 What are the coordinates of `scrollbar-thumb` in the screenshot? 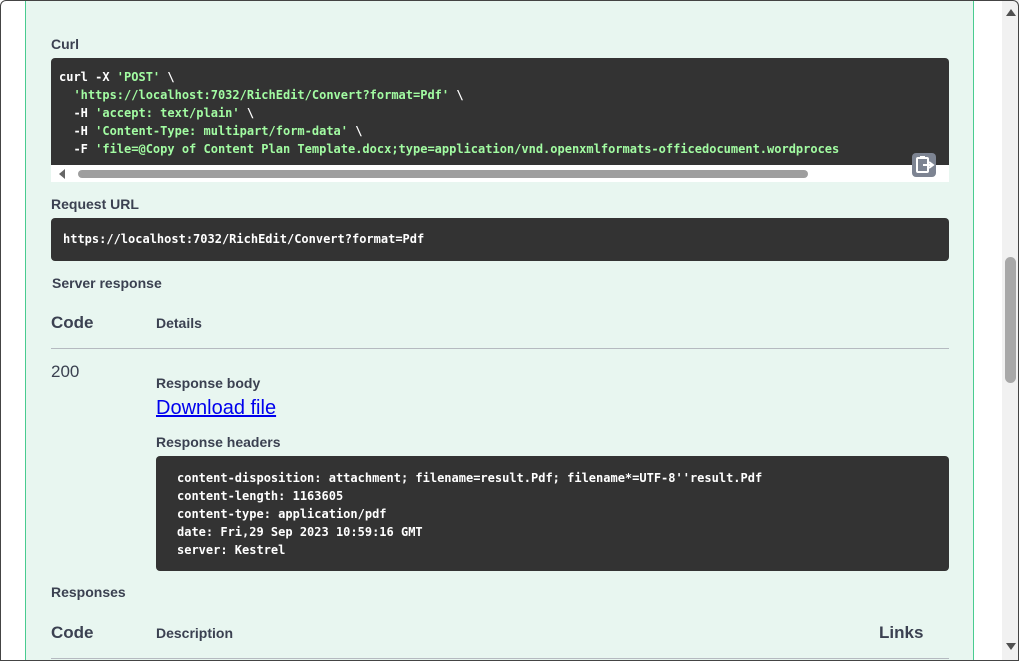 It's located at (443, 174).